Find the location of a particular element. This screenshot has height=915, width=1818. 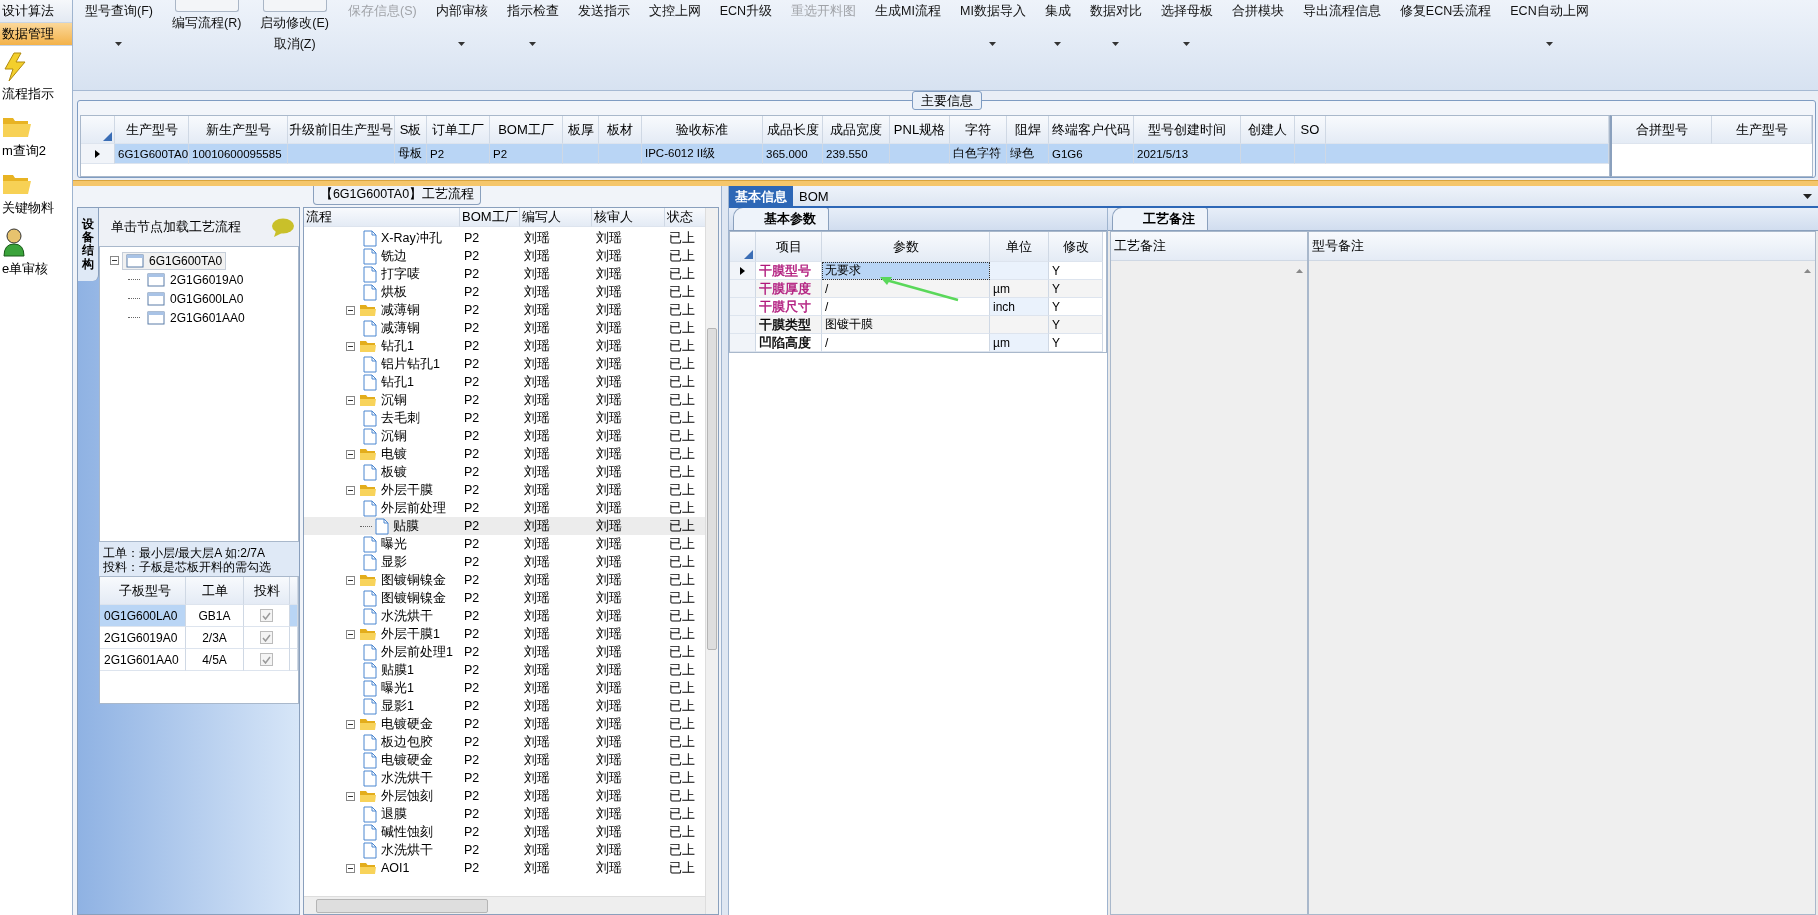

toolbar-button: 指示检查 is located at coordinates (532, 11).